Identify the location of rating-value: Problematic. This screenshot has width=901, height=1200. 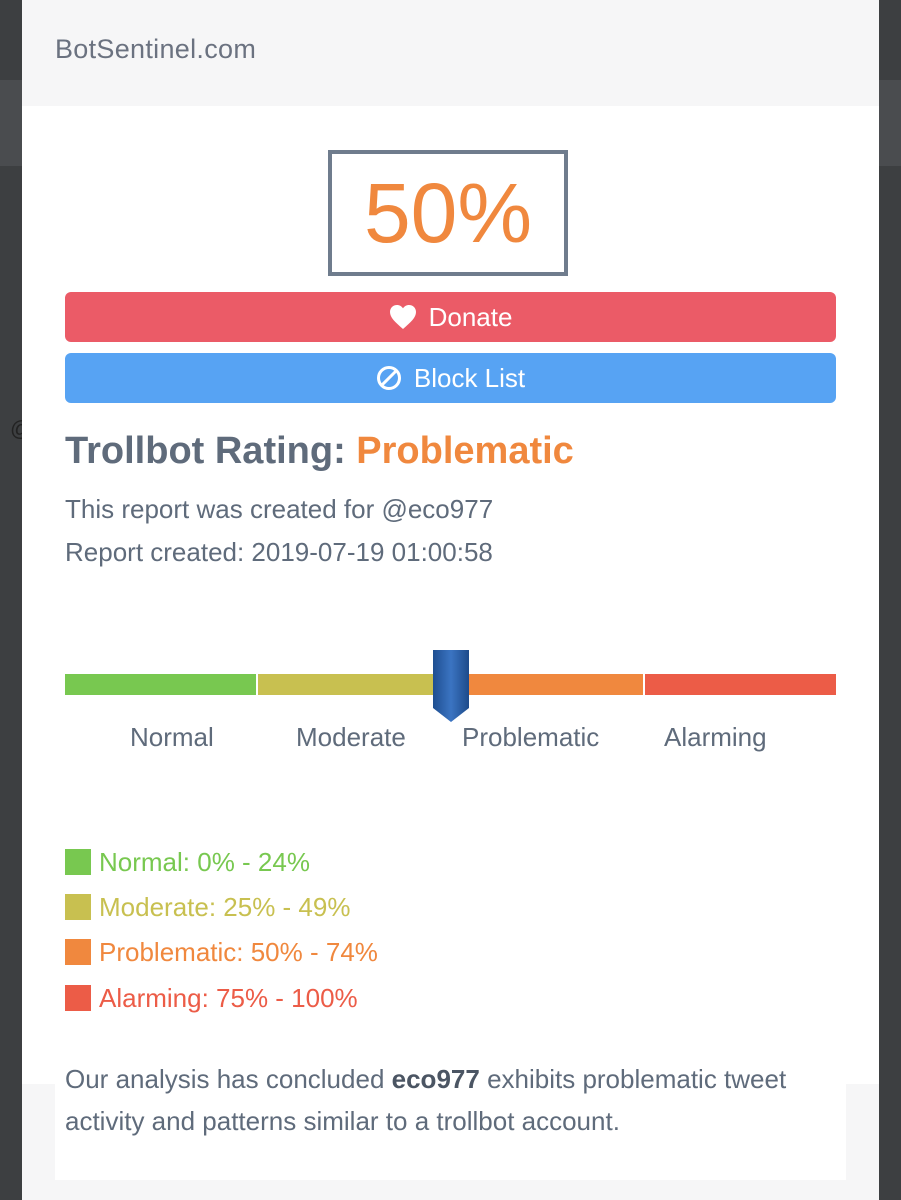
(465, 451).